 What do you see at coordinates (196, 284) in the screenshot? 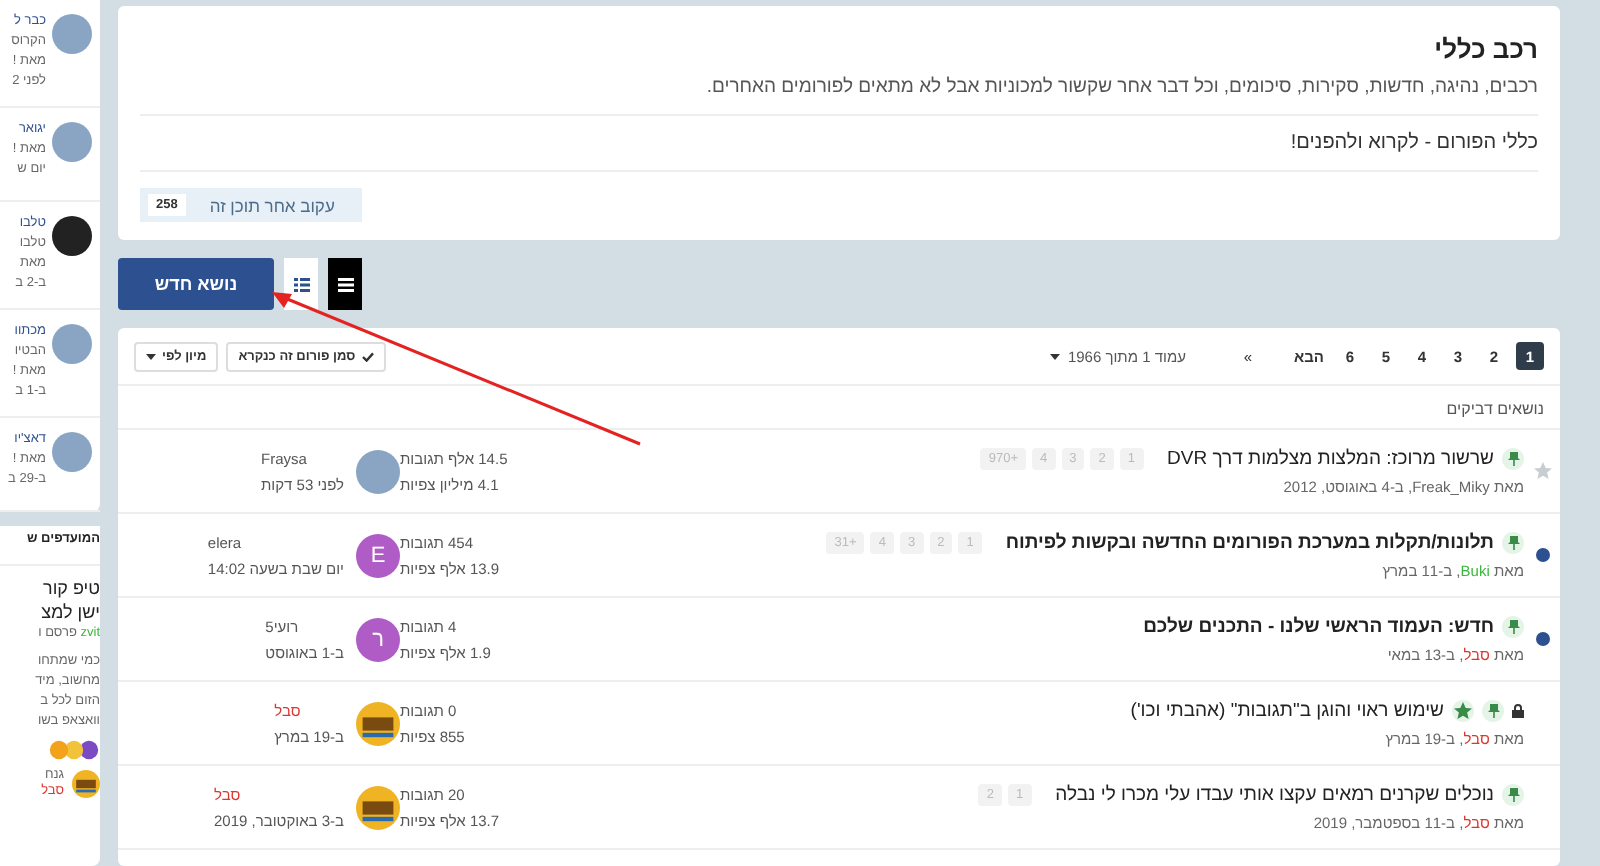
I see `new-topic-button: נושא חדש` at bounding box center [196, 284].